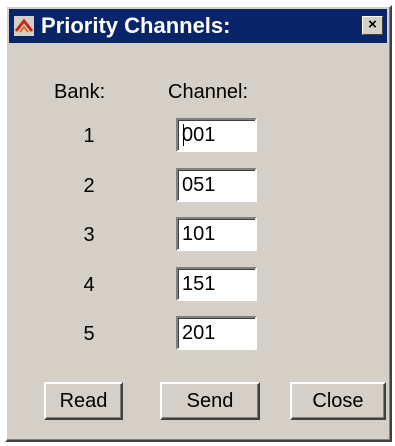  What do you see at coordinates (208, 92) in the screenshot?
I see `channel-header: Channel:` at bounding box center [208, 92].